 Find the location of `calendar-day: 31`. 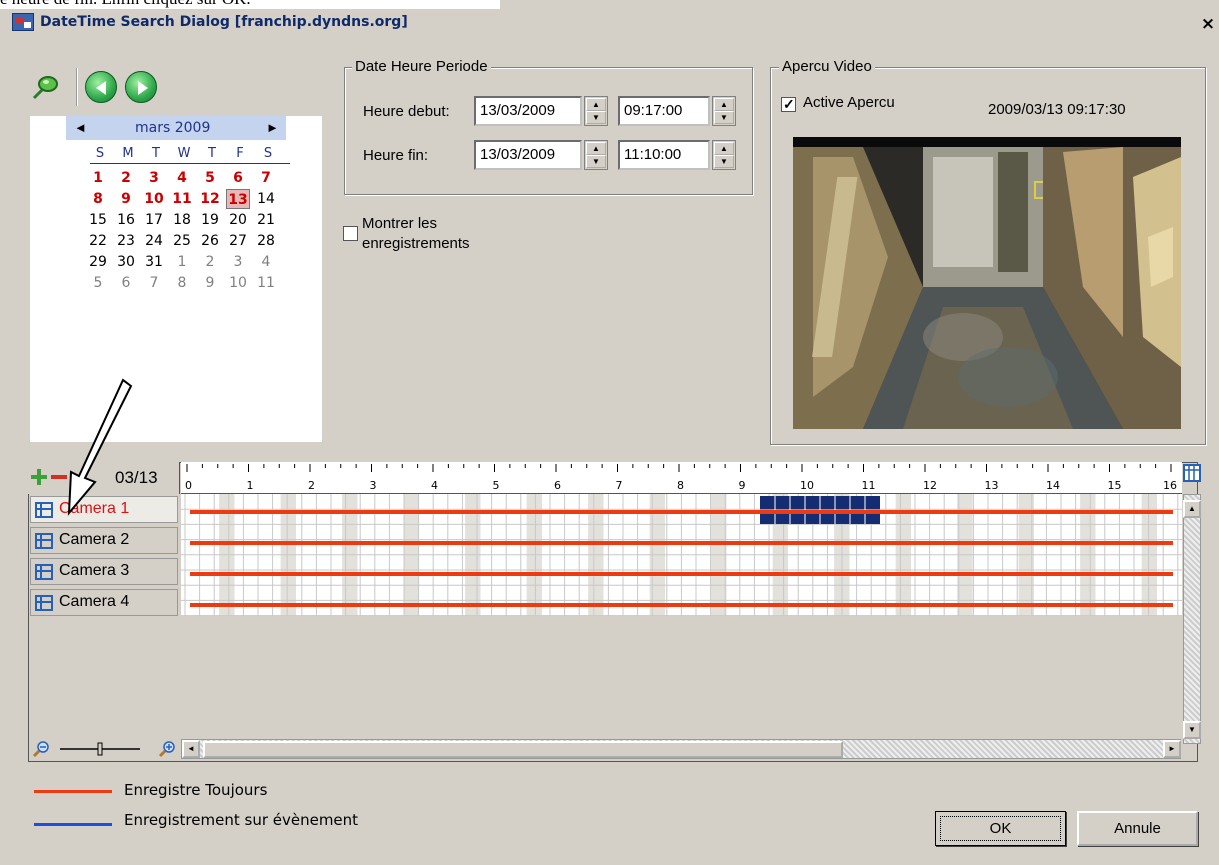

calendar-day: 31 is located at coordinates (154, 262).